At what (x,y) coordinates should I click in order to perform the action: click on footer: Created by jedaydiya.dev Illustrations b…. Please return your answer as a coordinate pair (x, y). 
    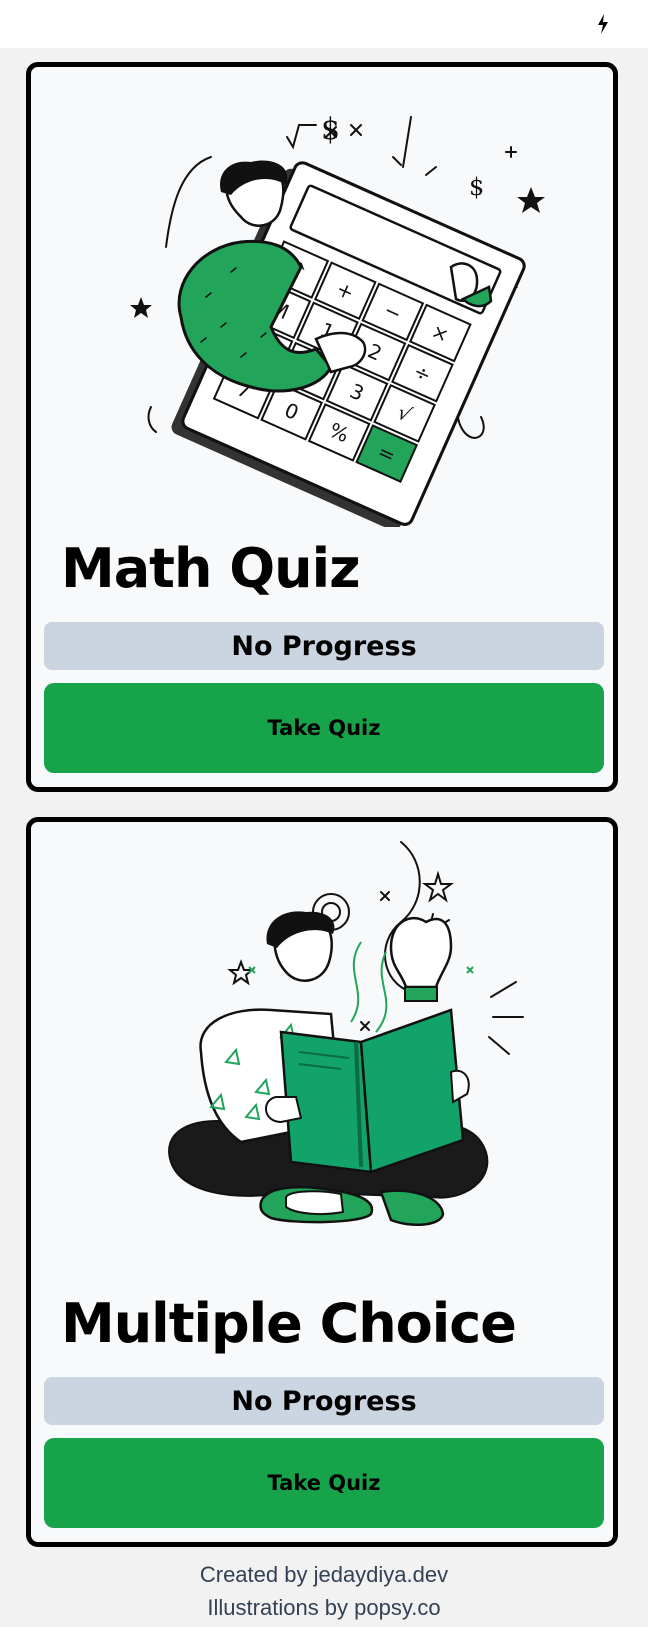
    Looking at the image, I should click on (324, 1591).